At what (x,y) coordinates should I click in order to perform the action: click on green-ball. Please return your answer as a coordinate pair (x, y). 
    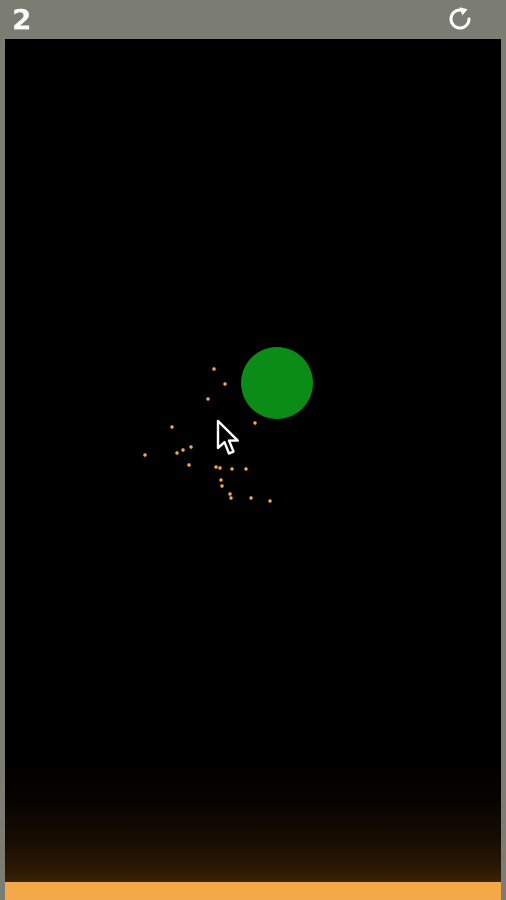
    Looking at the image, I should click on (277, 383).